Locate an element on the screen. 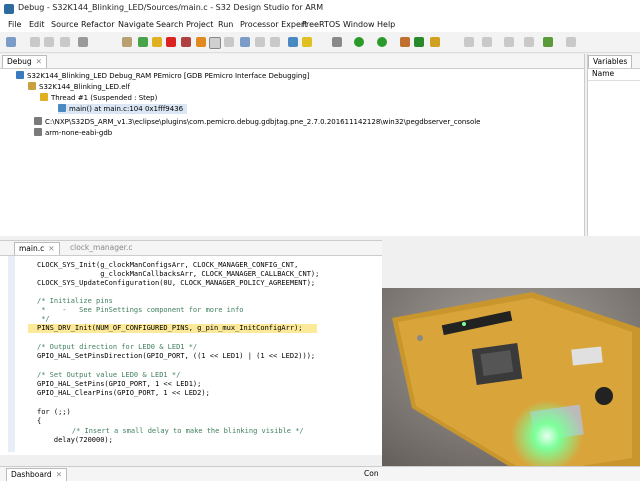 This screenshot has width=640, height=481. debug-tab-row: Debug ✕ is located at coordinates (292, 61).